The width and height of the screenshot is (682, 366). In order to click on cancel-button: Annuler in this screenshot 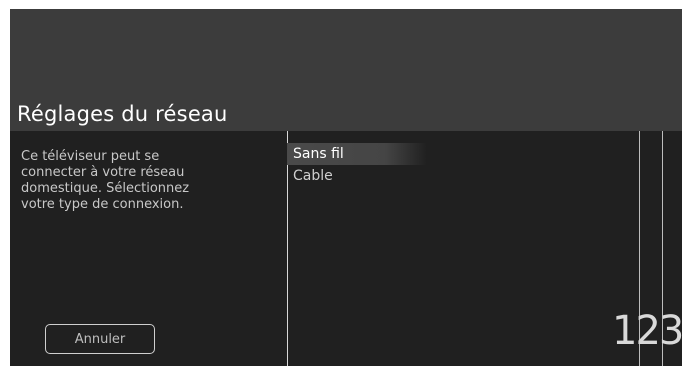, I will do `click(100, 339)`.